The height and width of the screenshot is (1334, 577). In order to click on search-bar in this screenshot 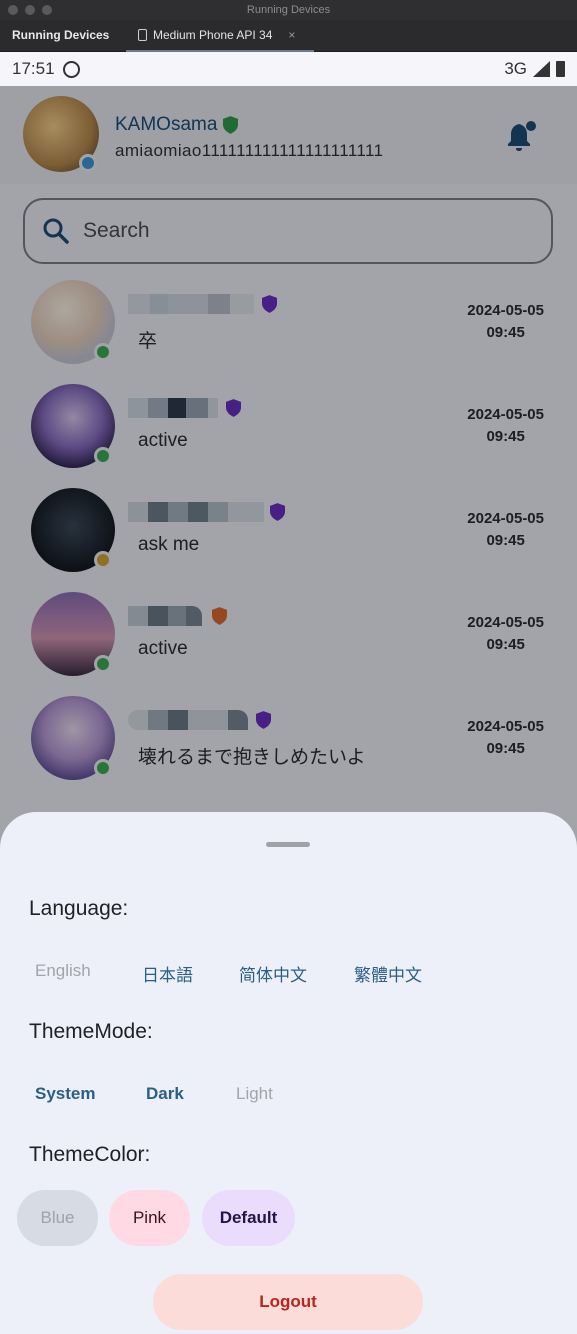, I will do `click(288, 231)`.